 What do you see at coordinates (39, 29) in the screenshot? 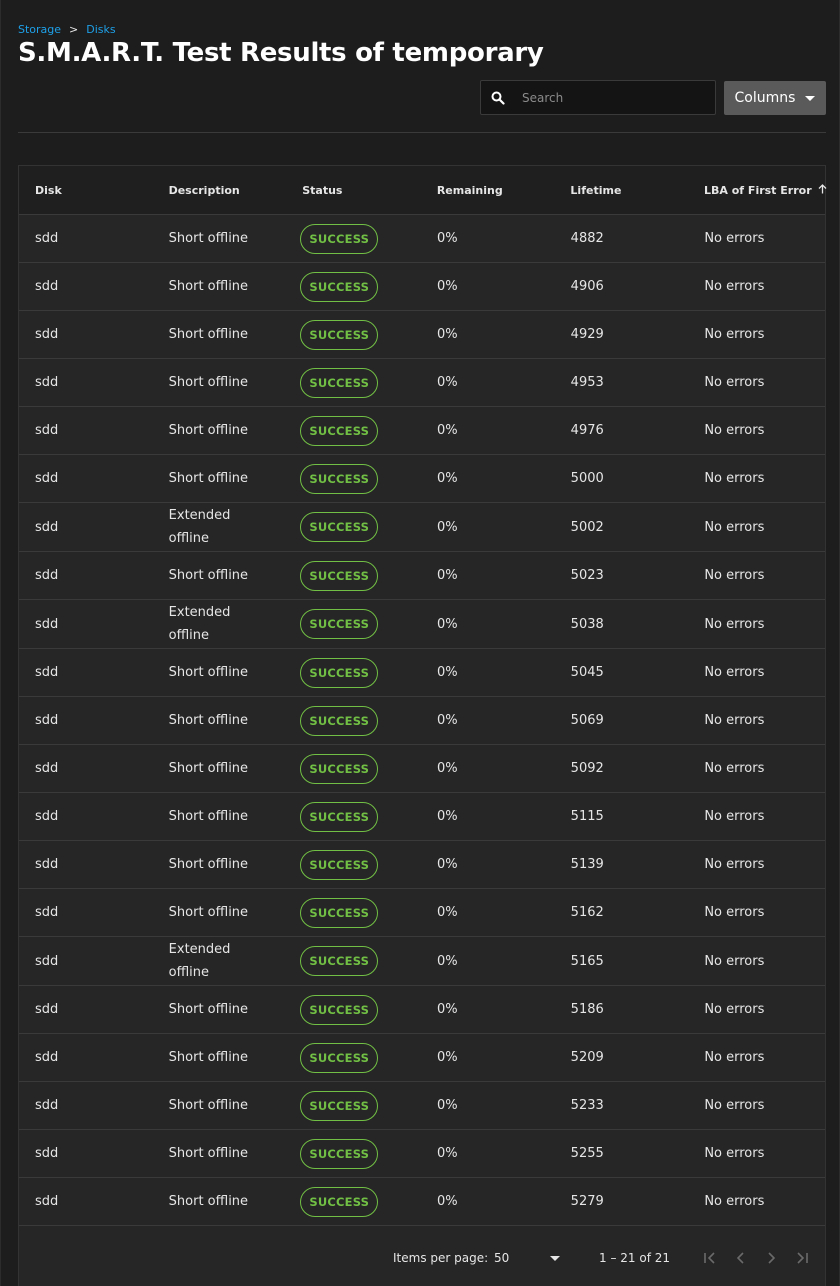
I see `breadcrumb-storage-link: Storage` at bounding box center [39, 29].